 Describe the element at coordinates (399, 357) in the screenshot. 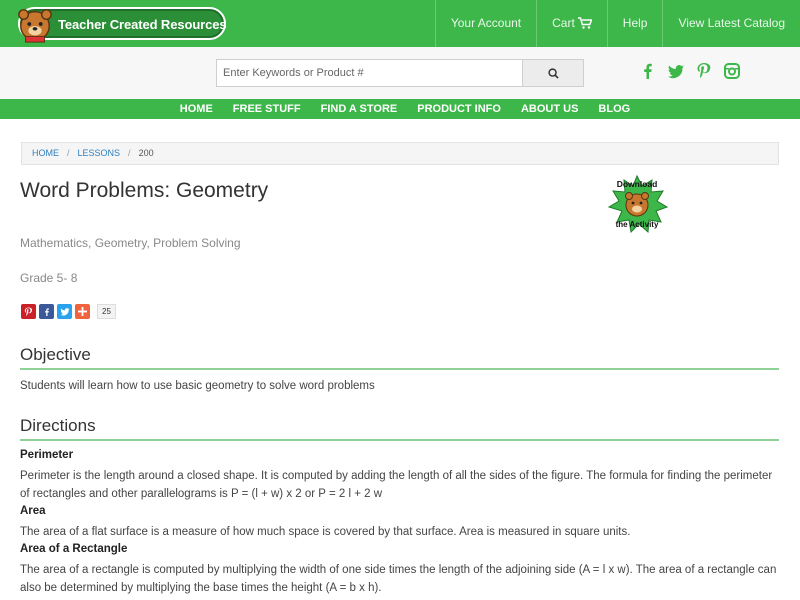

I see `objective-heading: Objective` at that location.